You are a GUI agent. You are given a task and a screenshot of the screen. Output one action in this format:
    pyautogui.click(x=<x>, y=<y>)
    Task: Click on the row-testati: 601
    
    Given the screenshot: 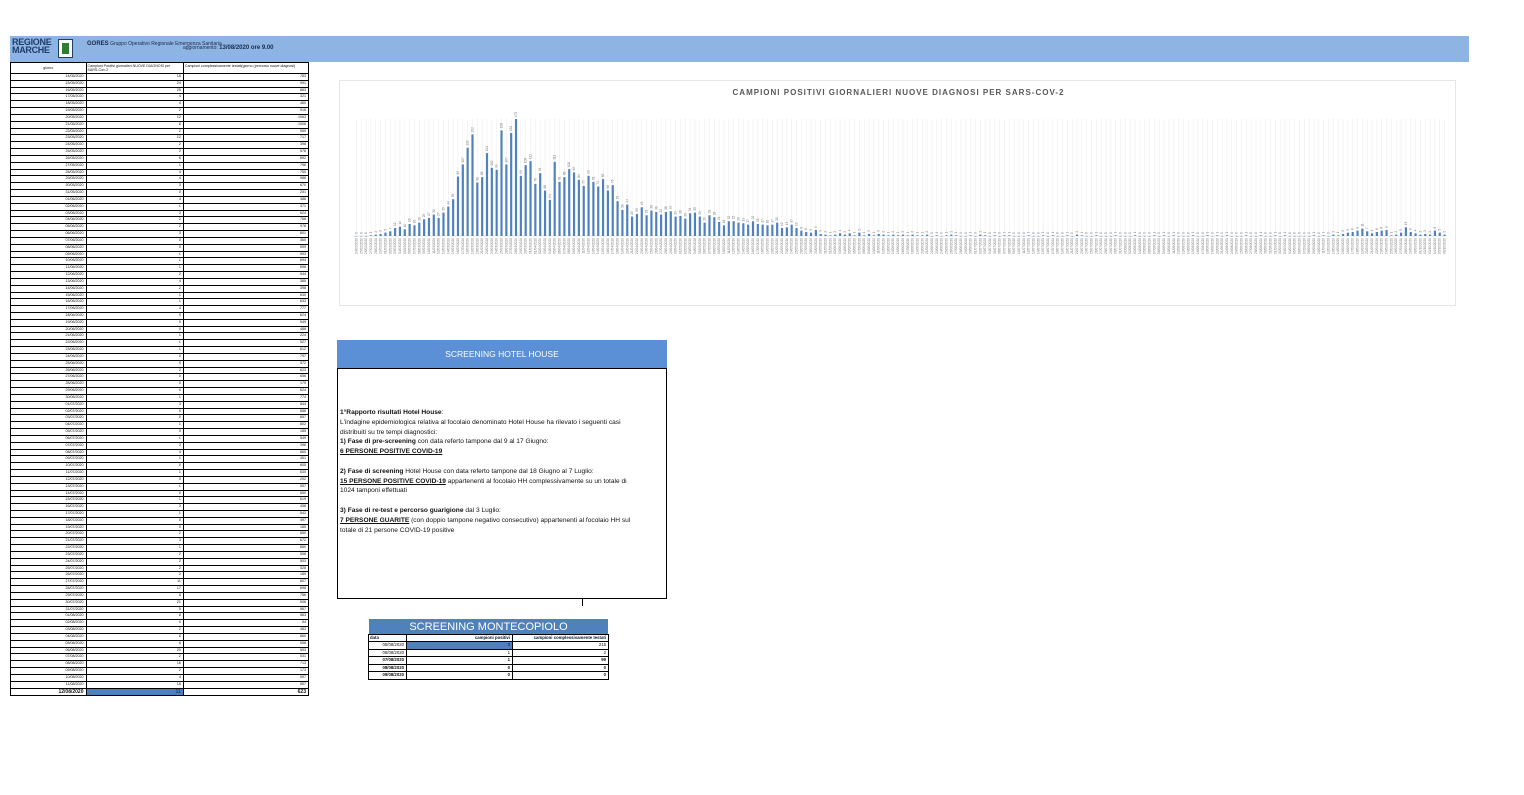 What is the action you would take?
    pyautogui.click(x=303, y=233)
    